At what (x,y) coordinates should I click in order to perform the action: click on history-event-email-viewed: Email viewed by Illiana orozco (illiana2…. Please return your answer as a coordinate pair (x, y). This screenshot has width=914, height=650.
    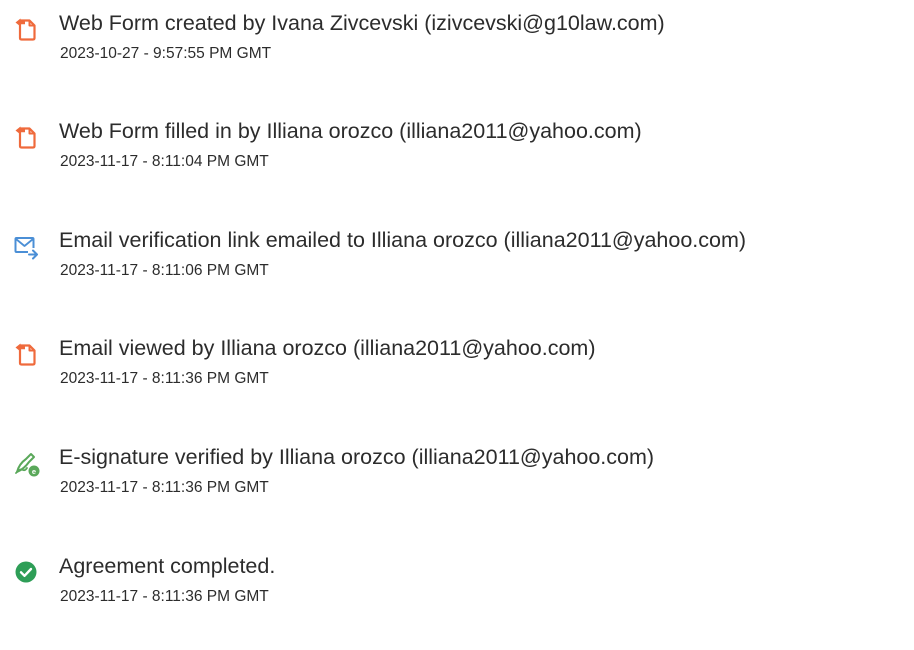
    Looking at the image, I should click on (457, 375).